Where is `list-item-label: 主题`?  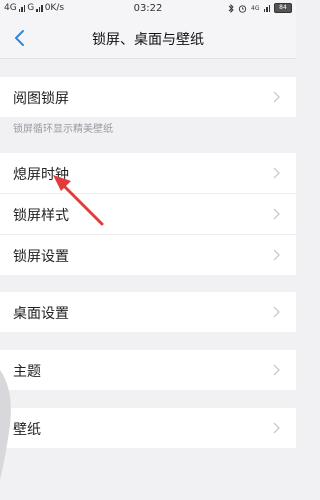 list-item-label: 主题 is located at coordinates (27, 372).